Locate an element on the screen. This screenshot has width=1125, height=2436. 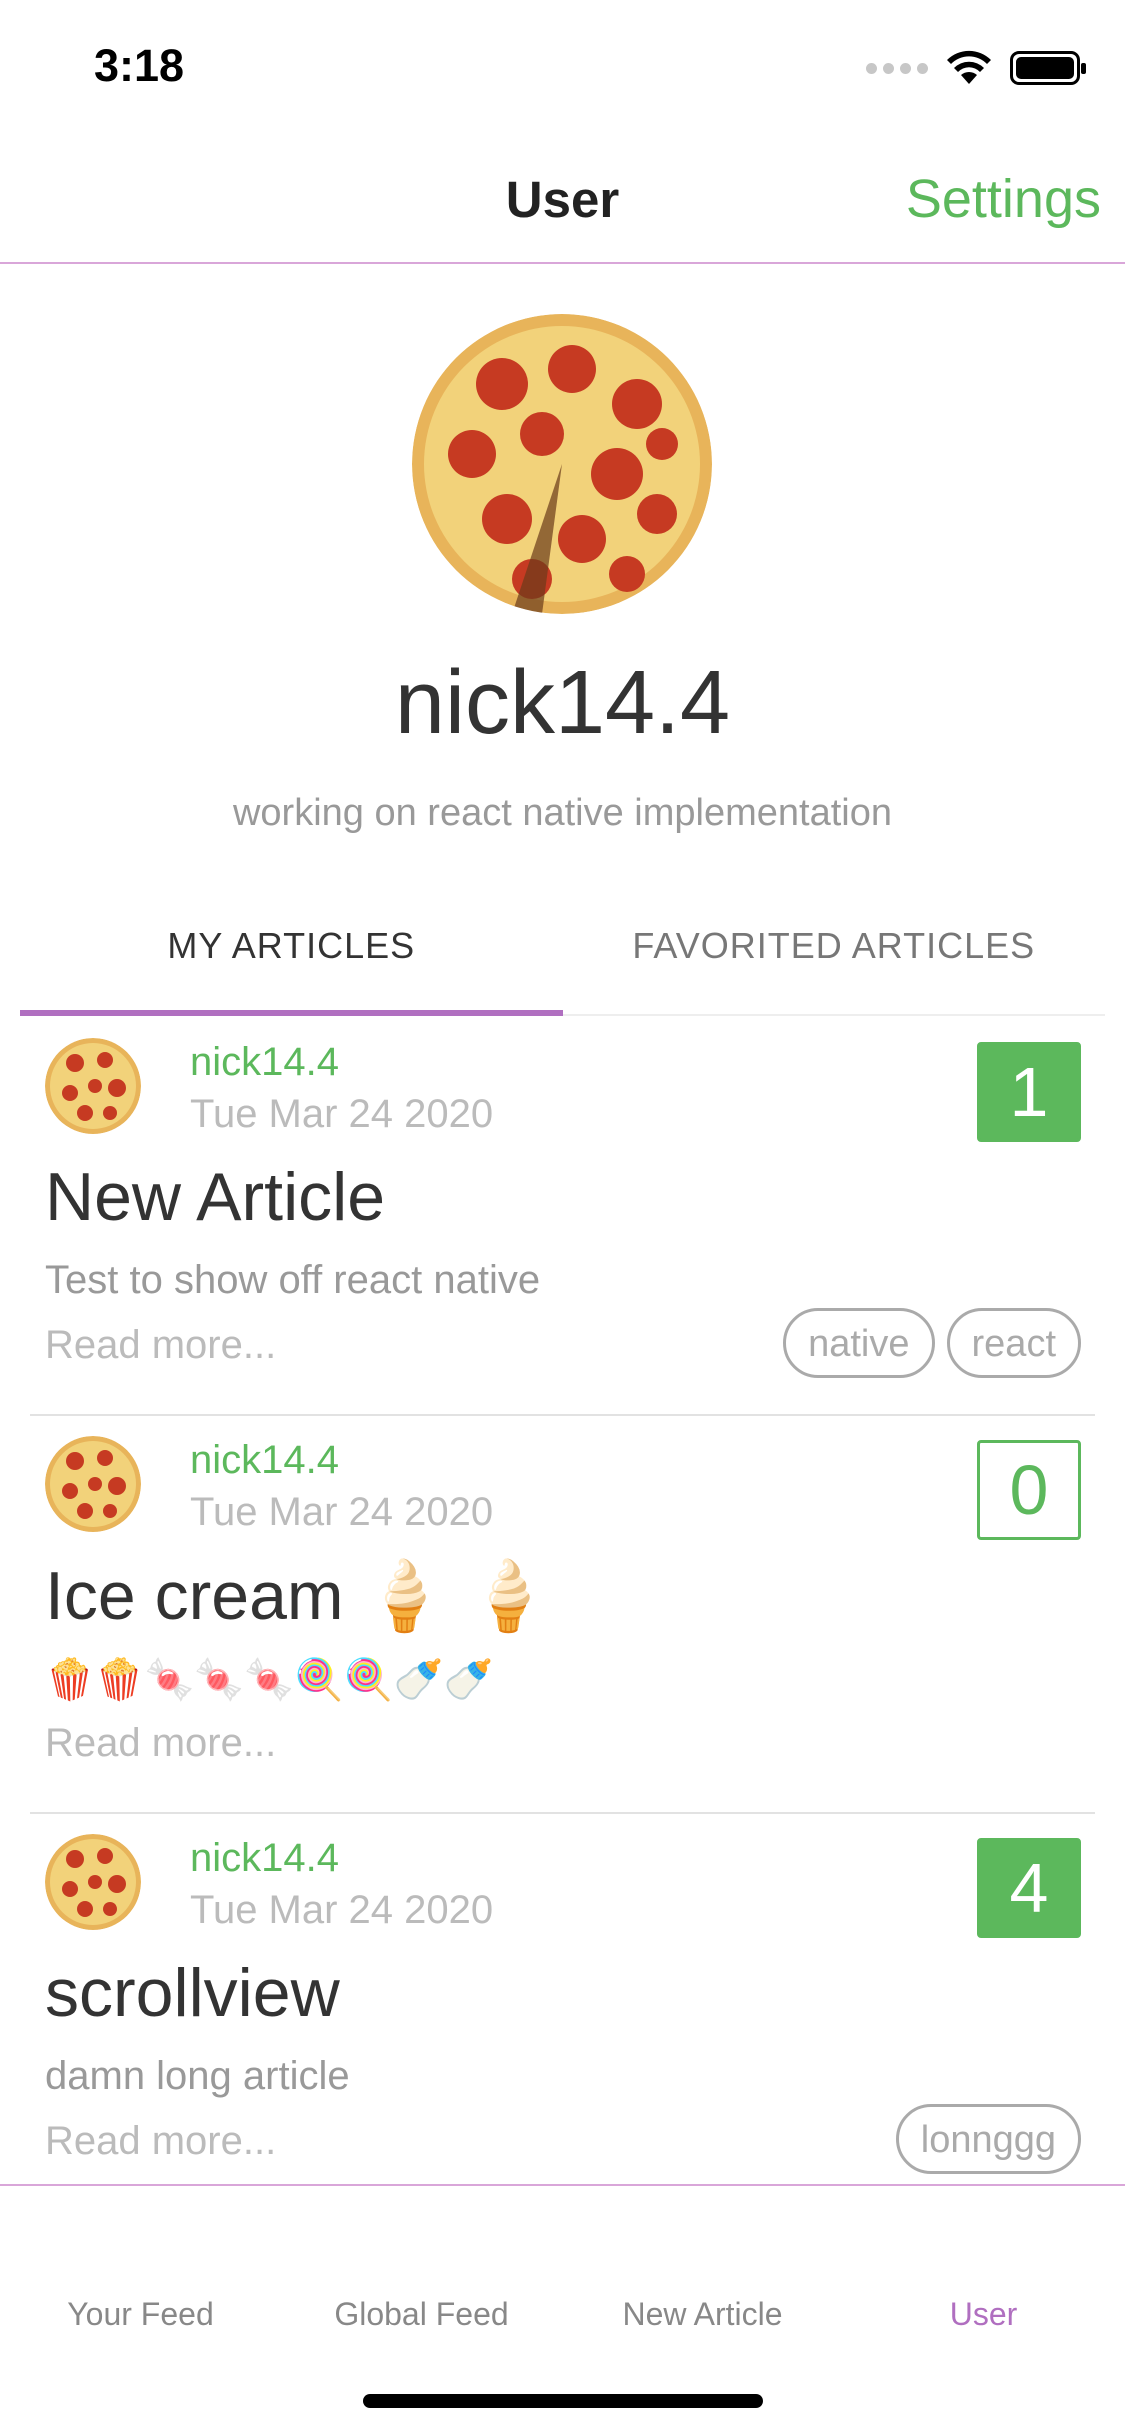
tab-user: User is located at coordinates (983, 2314).